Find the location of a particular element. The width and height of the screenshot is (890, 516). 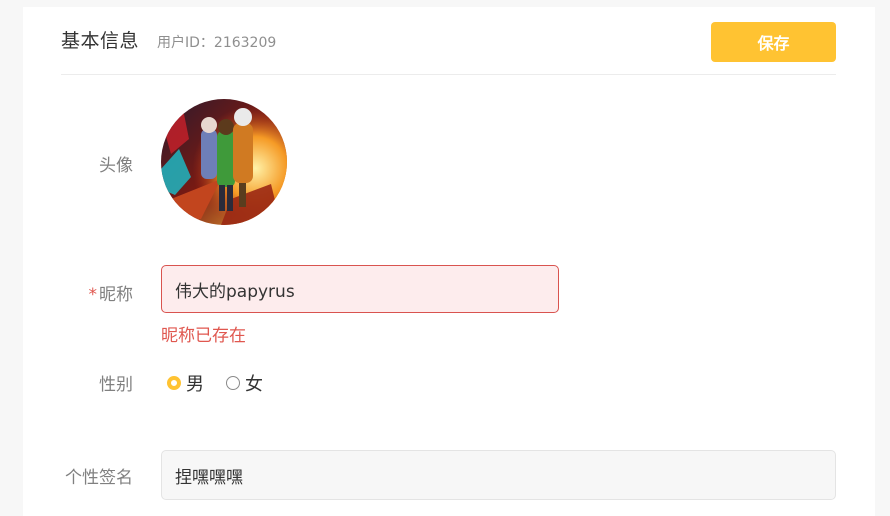

nickname-error-text: 昵称已存在 is located at coordinates (203, 336).